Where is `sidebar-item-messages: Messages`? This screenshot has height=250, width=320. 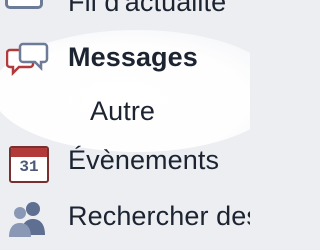
sidebar-item-messages: Messages is located at coordinates (125, 60).